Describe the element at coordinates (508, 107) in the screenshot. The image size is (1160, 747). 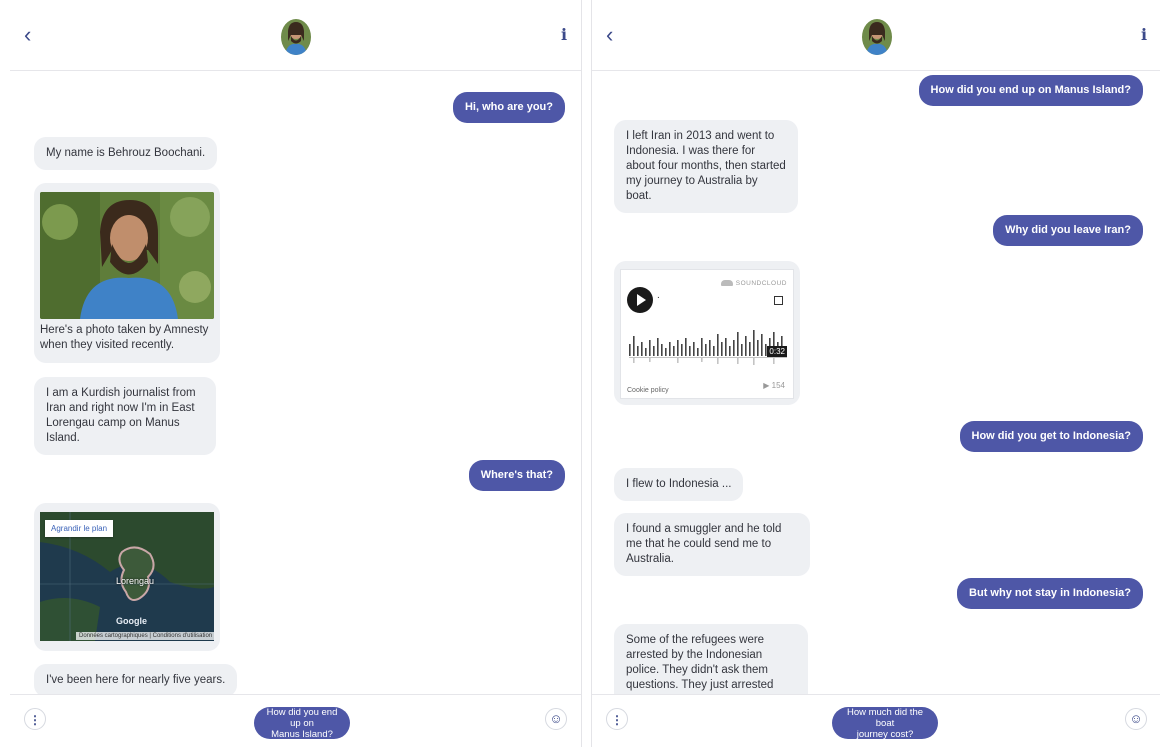
I see `user-message: Hi, who are you?` at that location.